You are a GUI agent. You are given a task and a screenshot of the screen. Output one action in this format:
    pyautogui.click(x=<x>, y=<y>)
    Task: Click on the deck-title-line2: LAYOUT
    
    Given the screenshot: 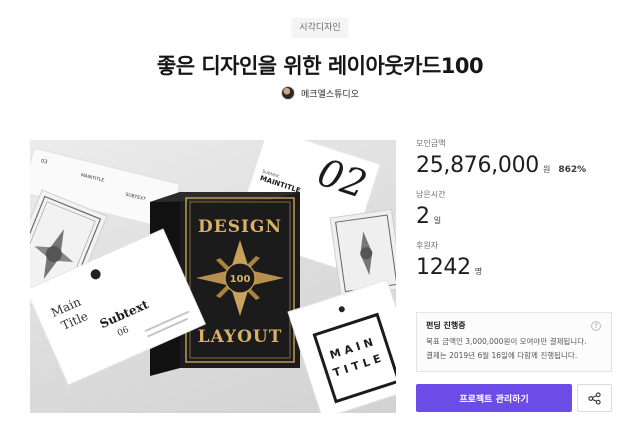 What is the action you would take?
    pyautogui.click(x=240, y=337)
    